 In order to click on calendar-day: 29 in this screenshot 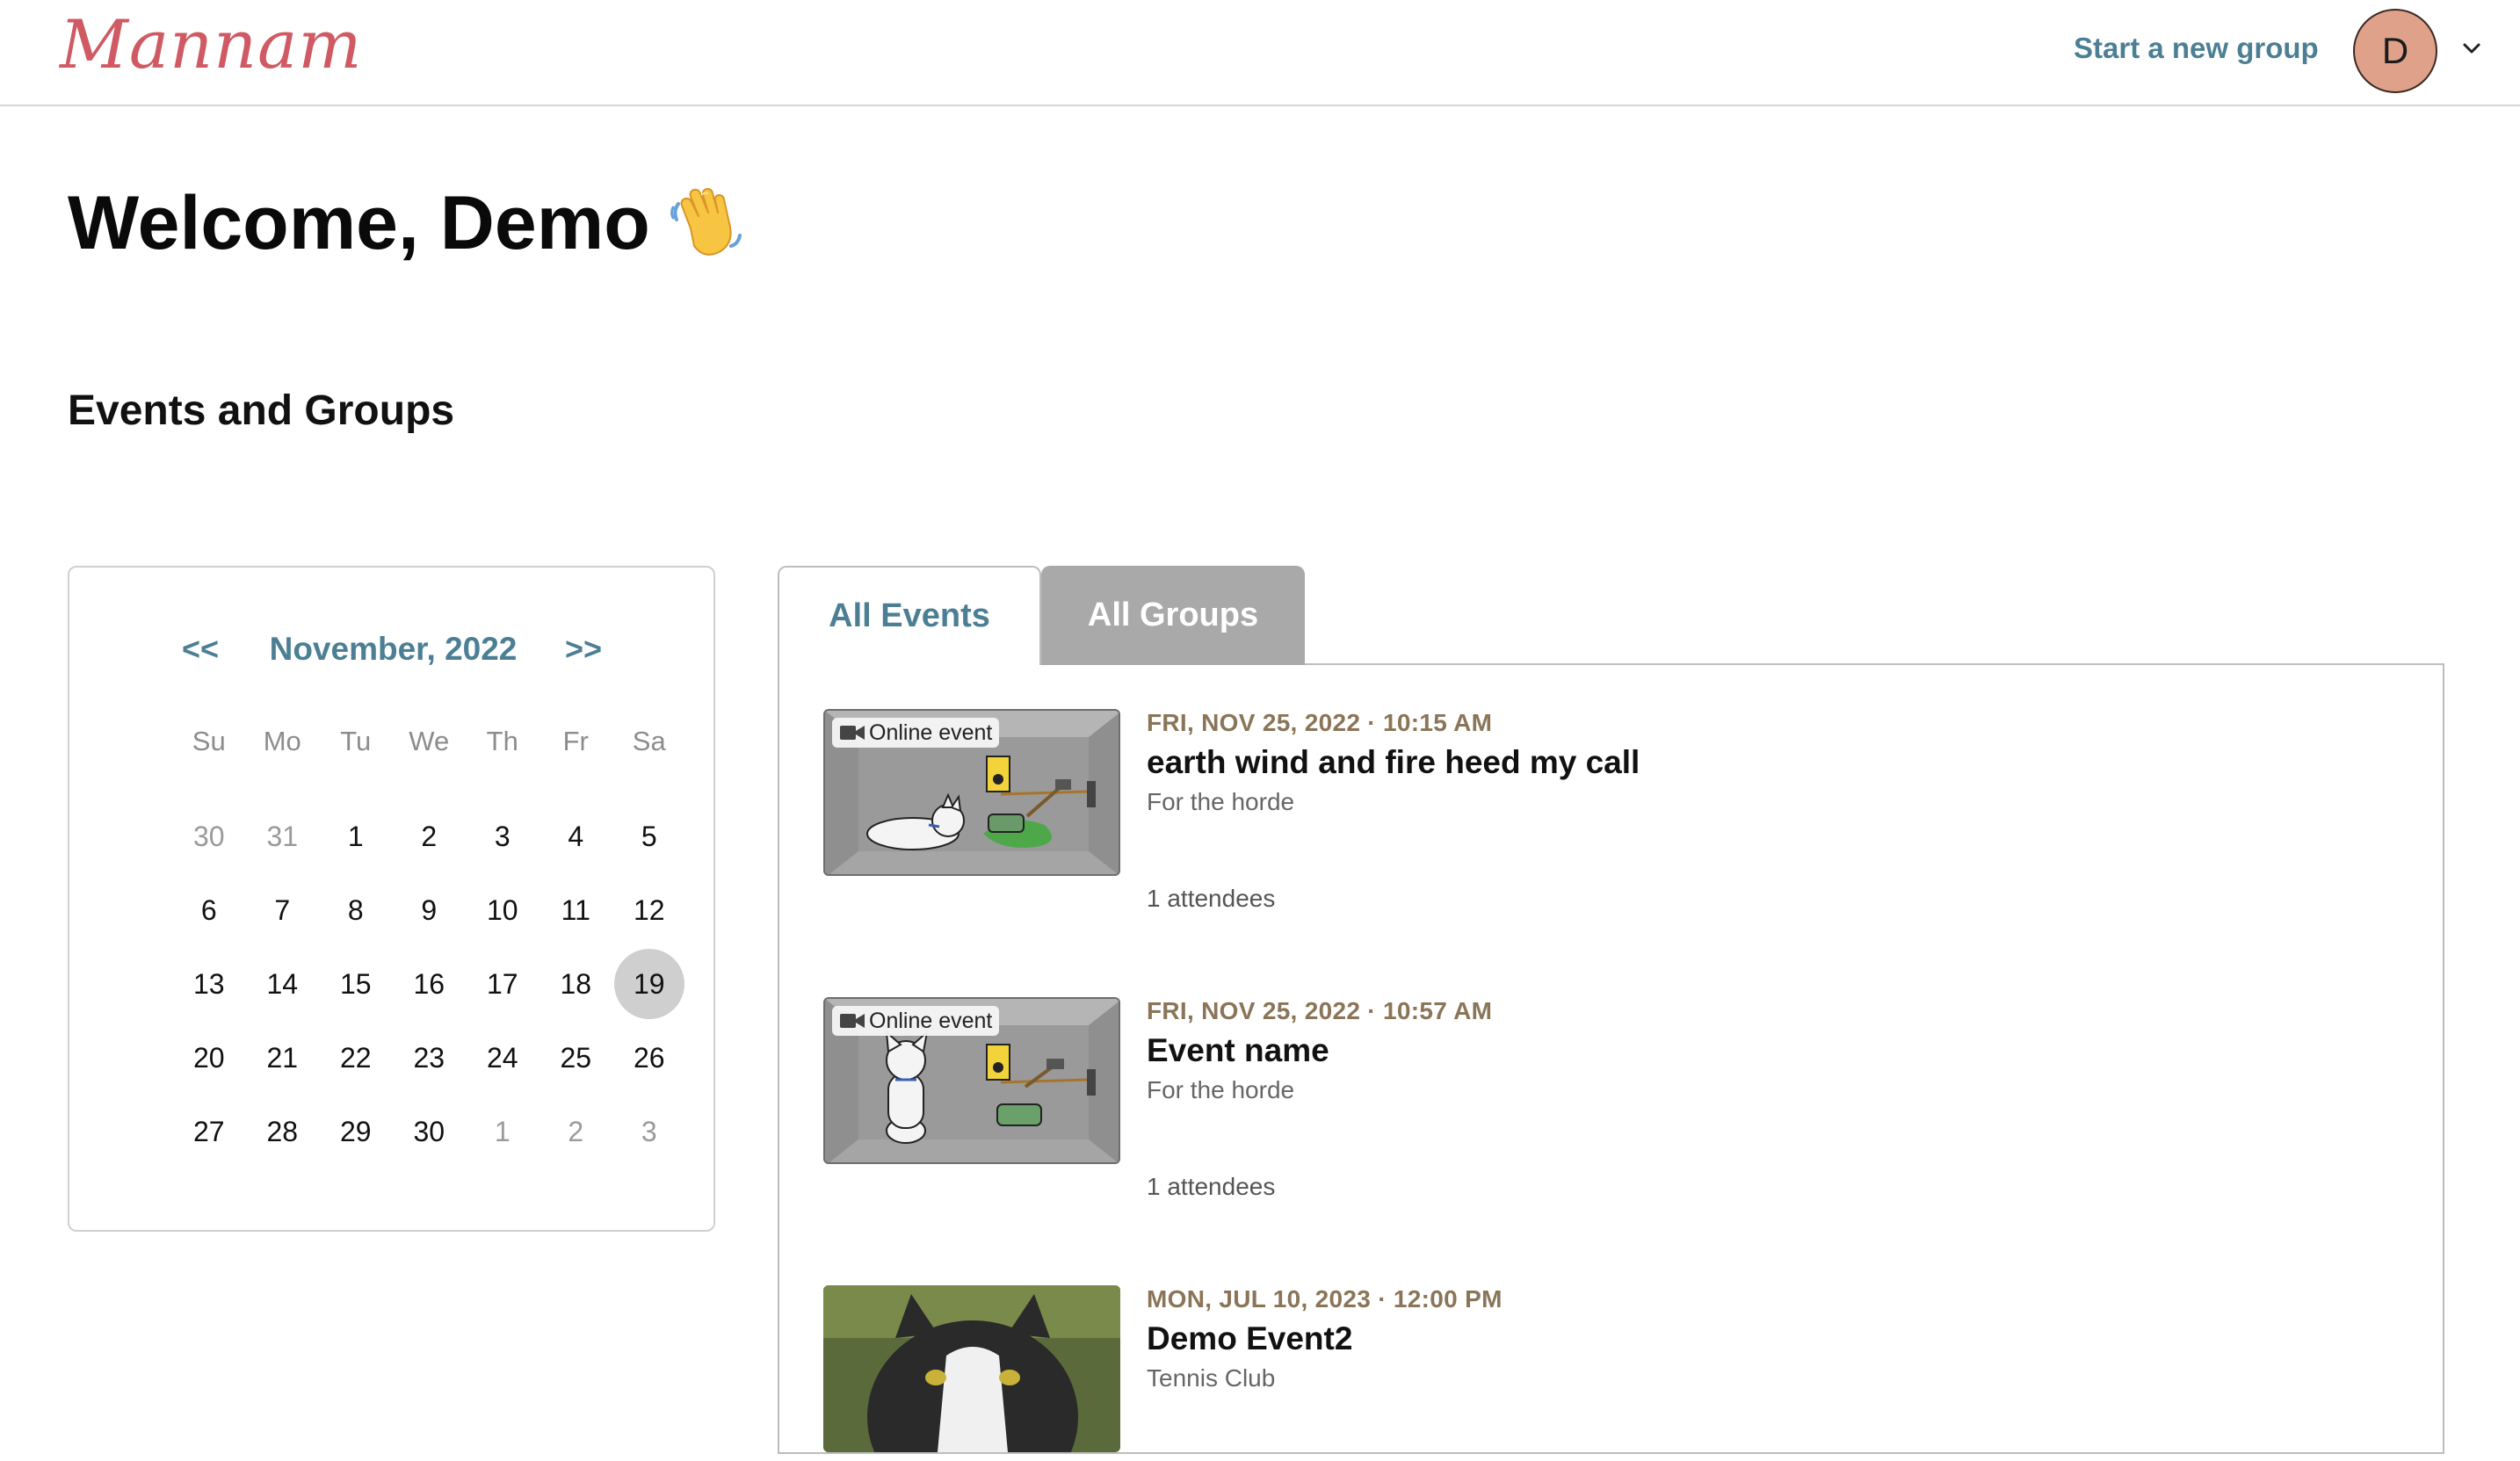, I will do `click(356, 1132)`.